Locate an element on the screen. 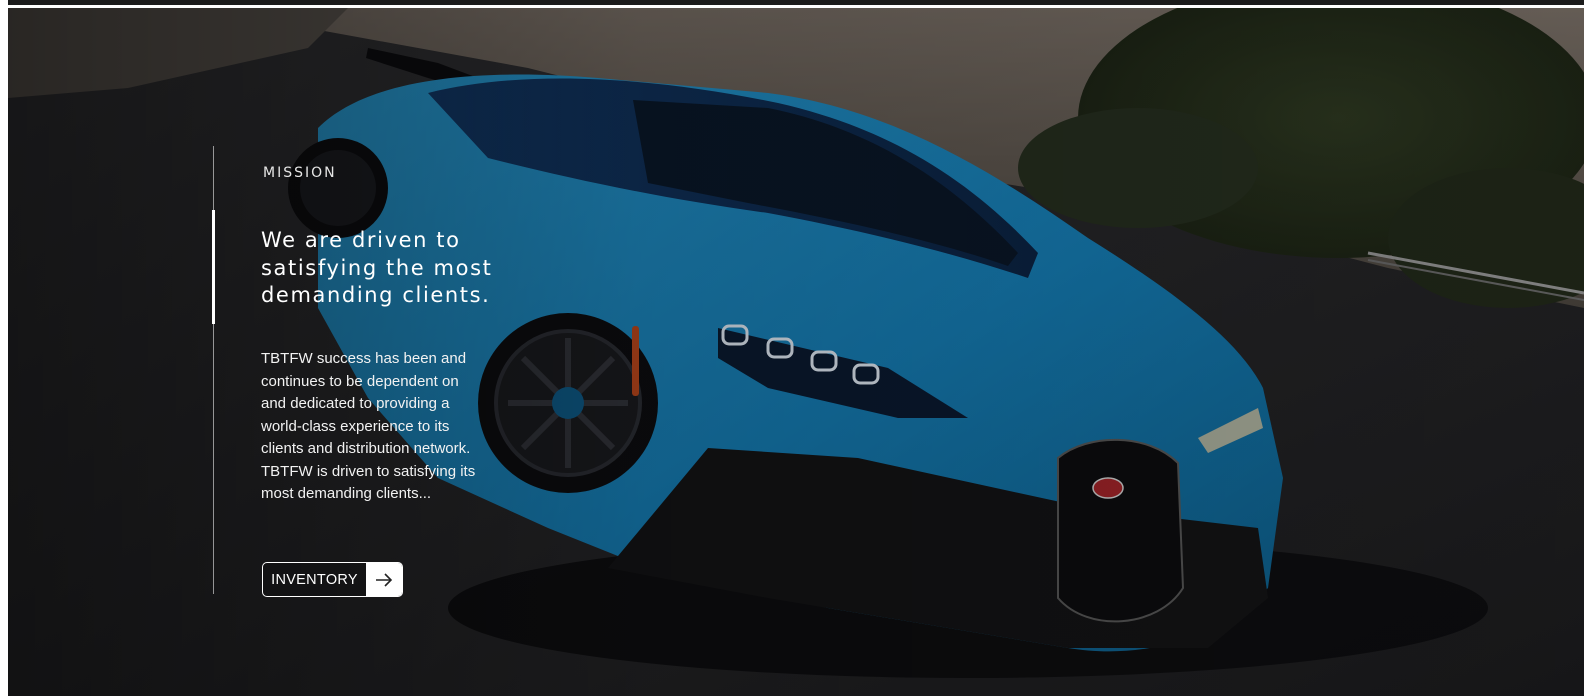 This screenshot has width=1584, height=696. description-line: clients and distribution network. is located at coordinates (366, 448).